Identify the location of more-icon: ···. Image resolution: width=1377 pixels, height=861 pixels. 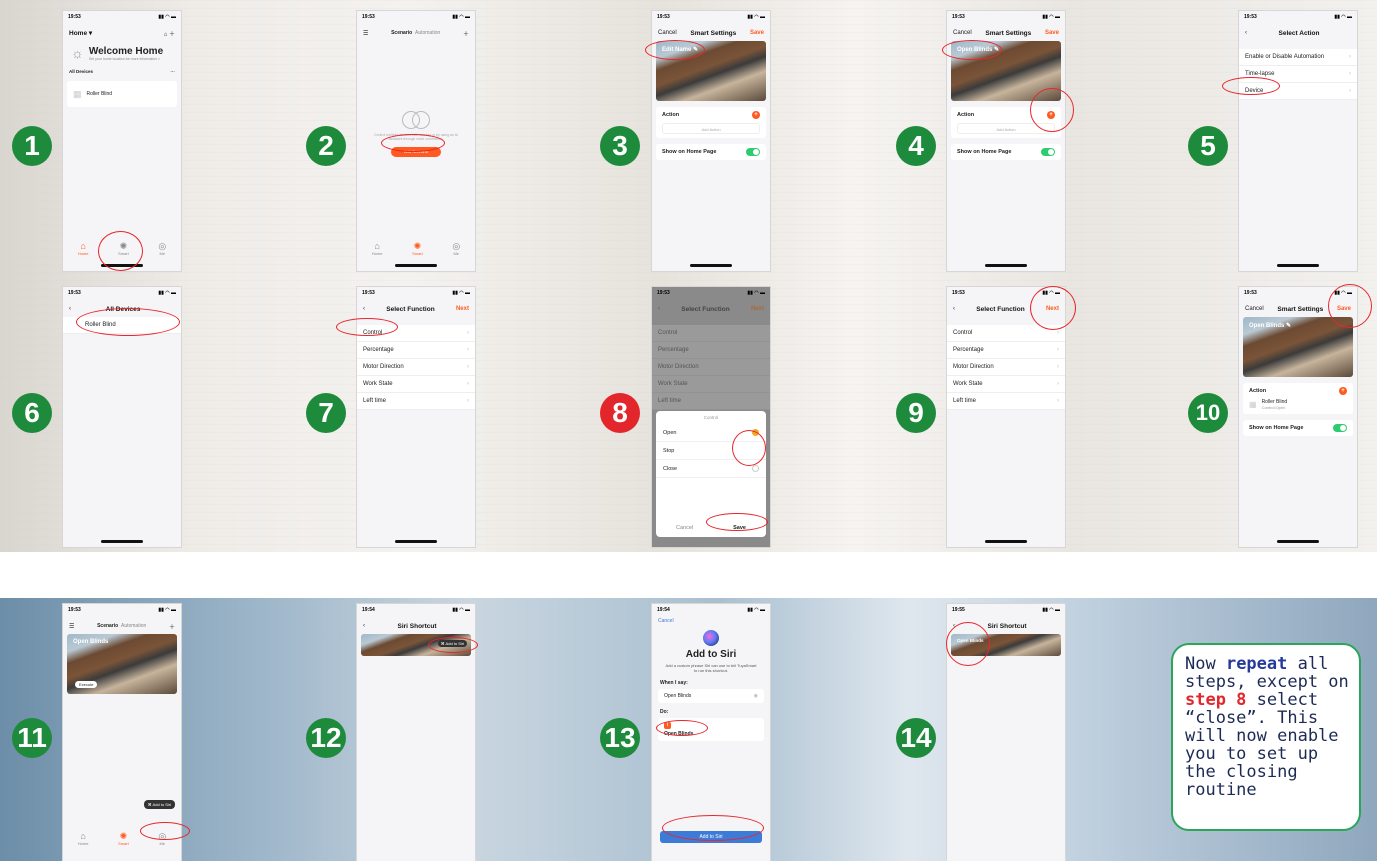
(173, 71).